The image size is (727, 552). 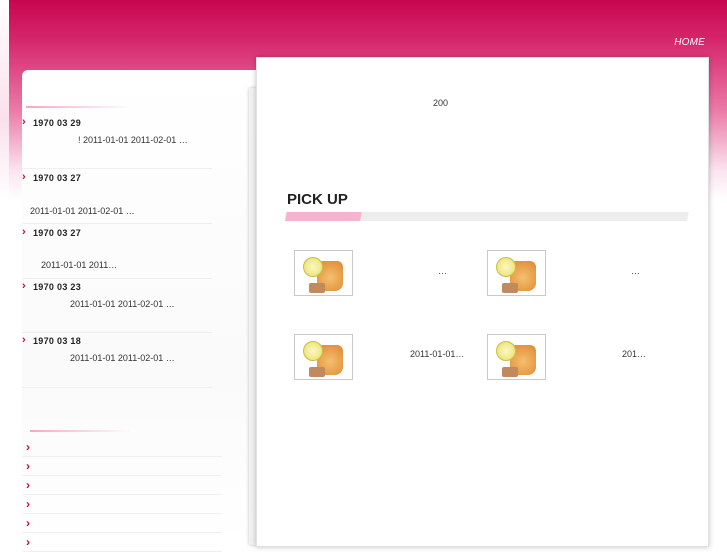 I want to click on banner-text: 200, so click(x=441, y=103).